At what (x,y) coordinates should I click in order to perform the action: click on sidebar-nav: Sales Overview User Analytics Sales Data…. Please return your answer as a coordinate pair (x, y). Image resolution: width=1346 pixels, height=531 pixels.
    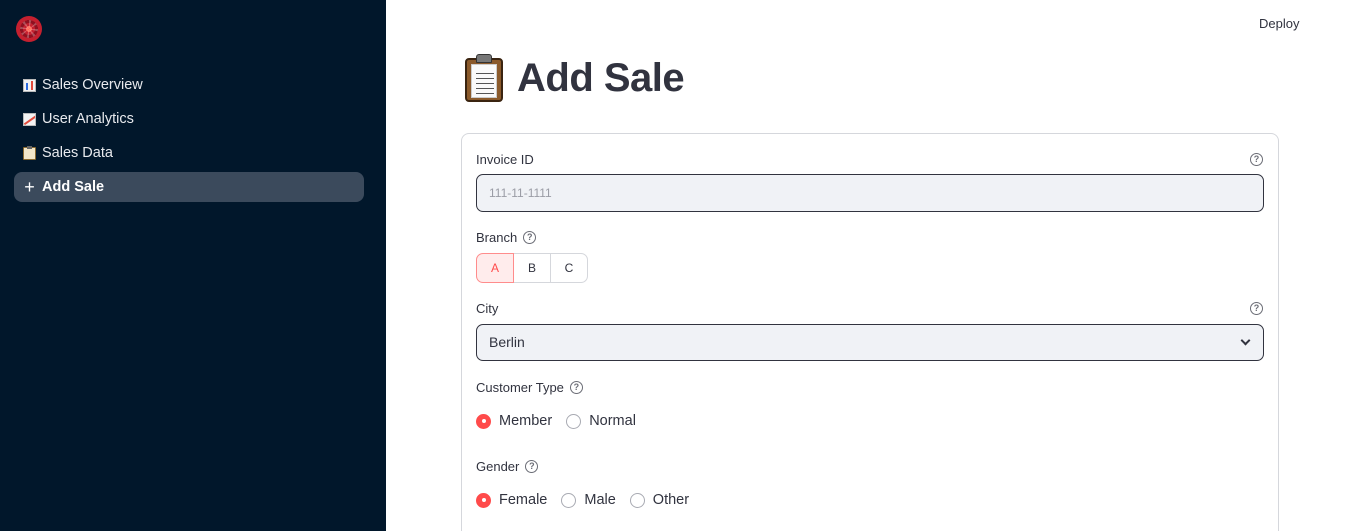
    Looking at the image, I should click on (189, 138).